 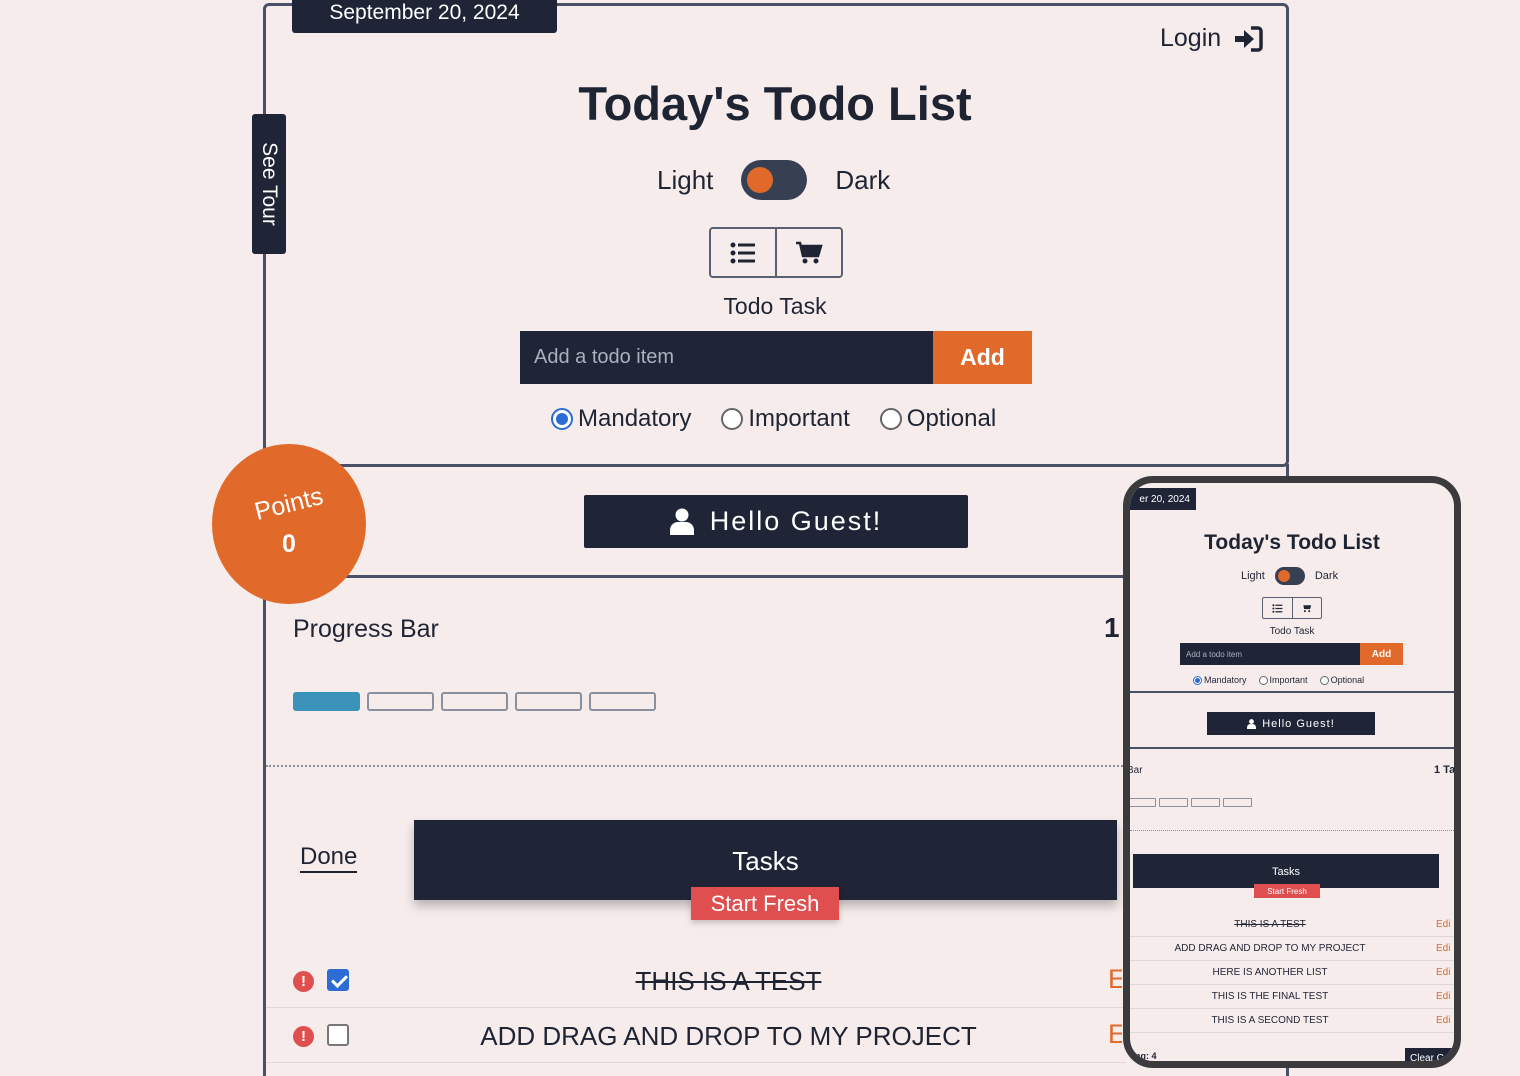 I want to click on phone-list-view-button, so click(x=1277, y=608).